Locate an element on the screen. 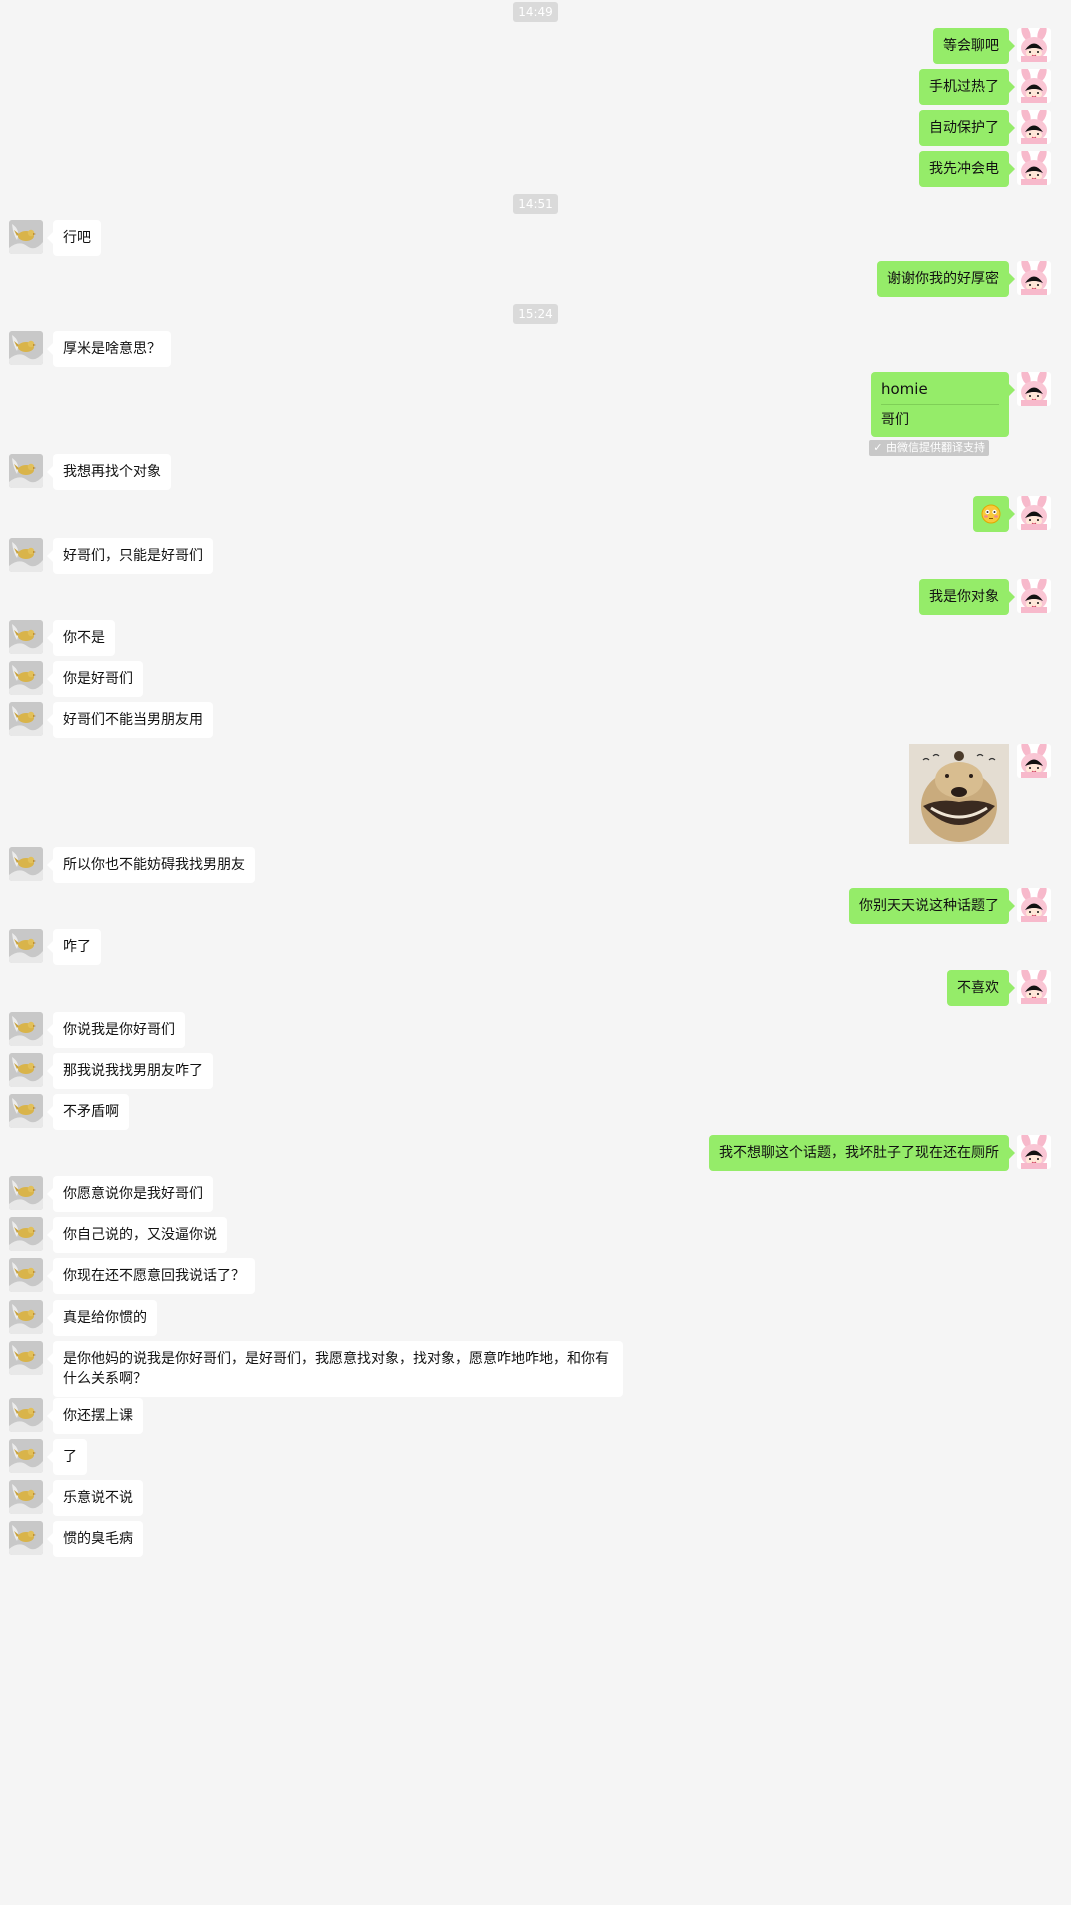 This screenshot has height=1905, width=1071. received-message-bubble: 乐意说不说 is located at coordinates (95, 1498).